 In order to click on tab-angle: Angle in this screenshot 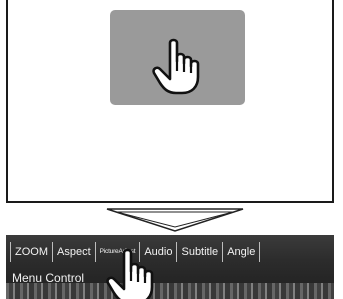, I will do `click(241, 252)`.